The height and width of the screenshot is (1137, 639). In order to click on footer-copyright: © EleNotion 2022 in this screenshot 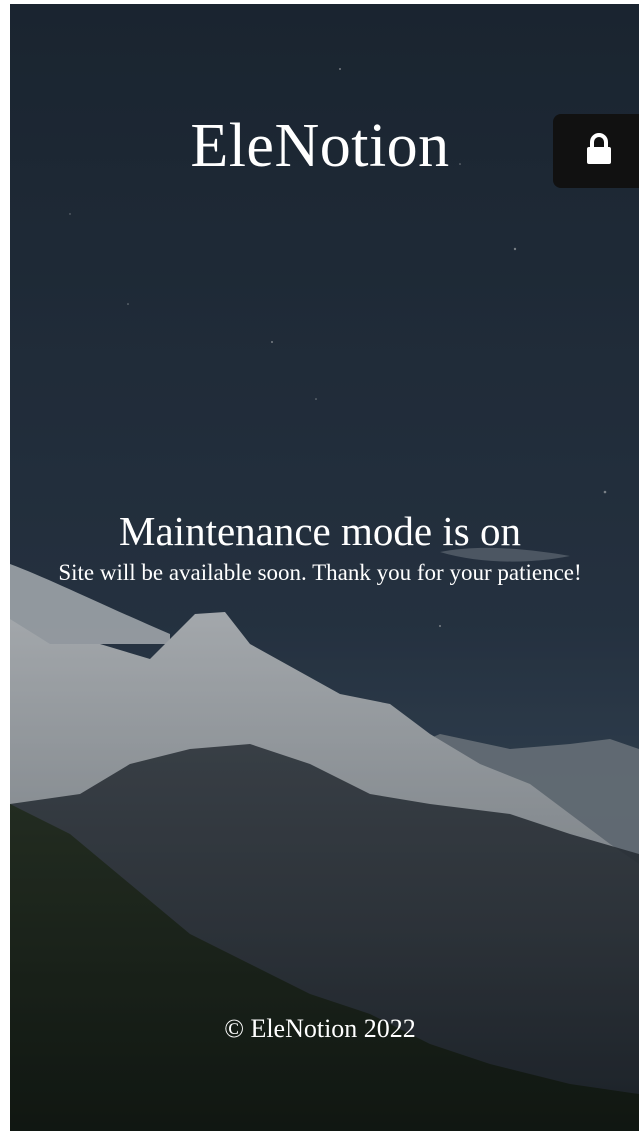, I will do `click(320, 1028)`.